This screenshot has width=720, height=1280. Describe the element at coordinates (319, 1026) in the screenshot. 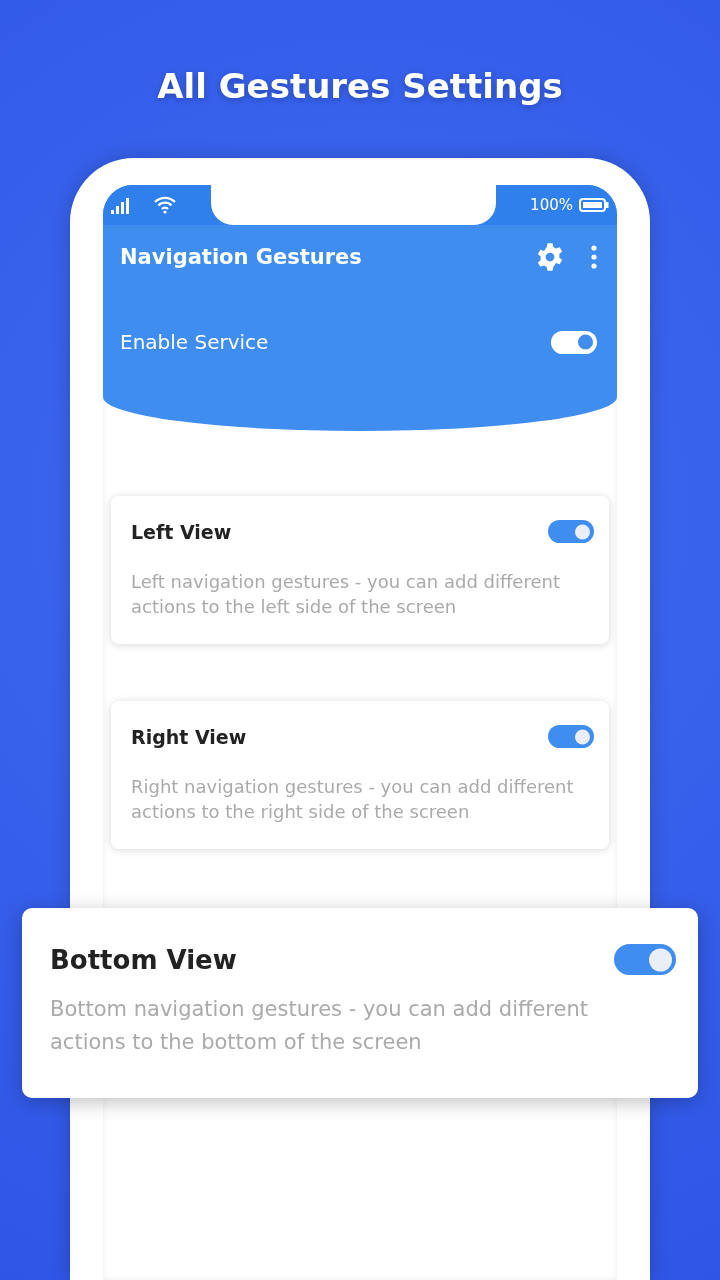

I see `view-description: Bottom navigation gestures - you can add different actions to the bottom of the screen` at that location.